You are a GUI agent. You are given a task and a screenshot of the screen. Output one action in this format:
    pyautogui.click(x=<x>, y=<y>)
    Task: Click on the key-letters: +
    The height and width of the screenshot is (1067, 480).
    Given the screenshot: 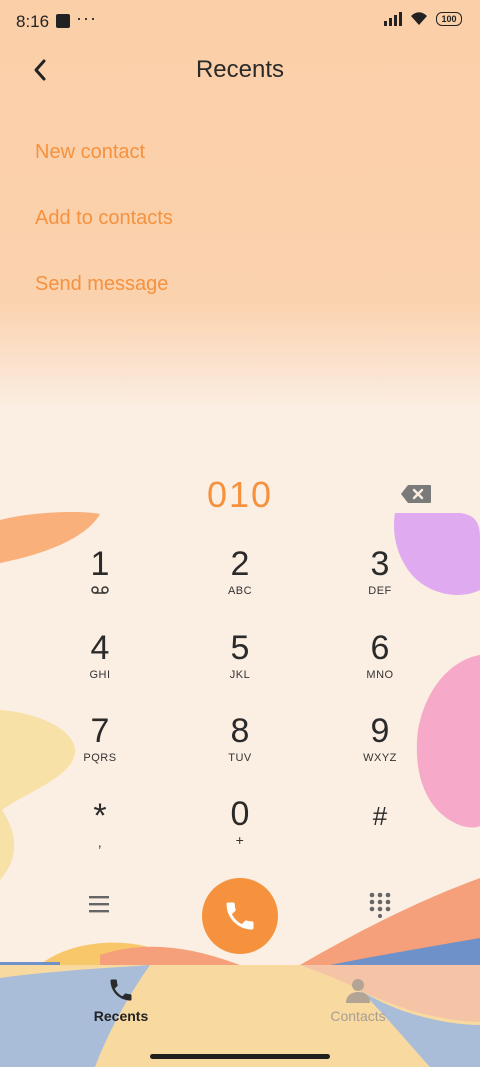 What is the action you would take?
    pyautogui.click(x=240, y=840)
    